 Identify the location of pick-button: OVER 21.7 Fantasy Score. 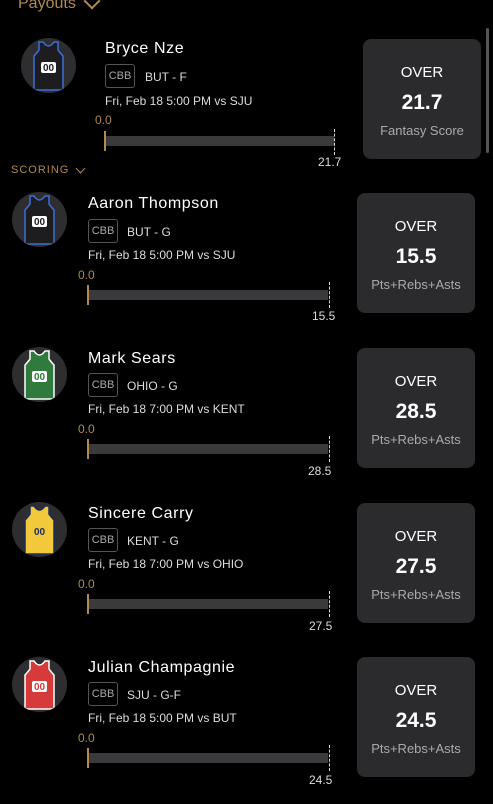
(422, 99).